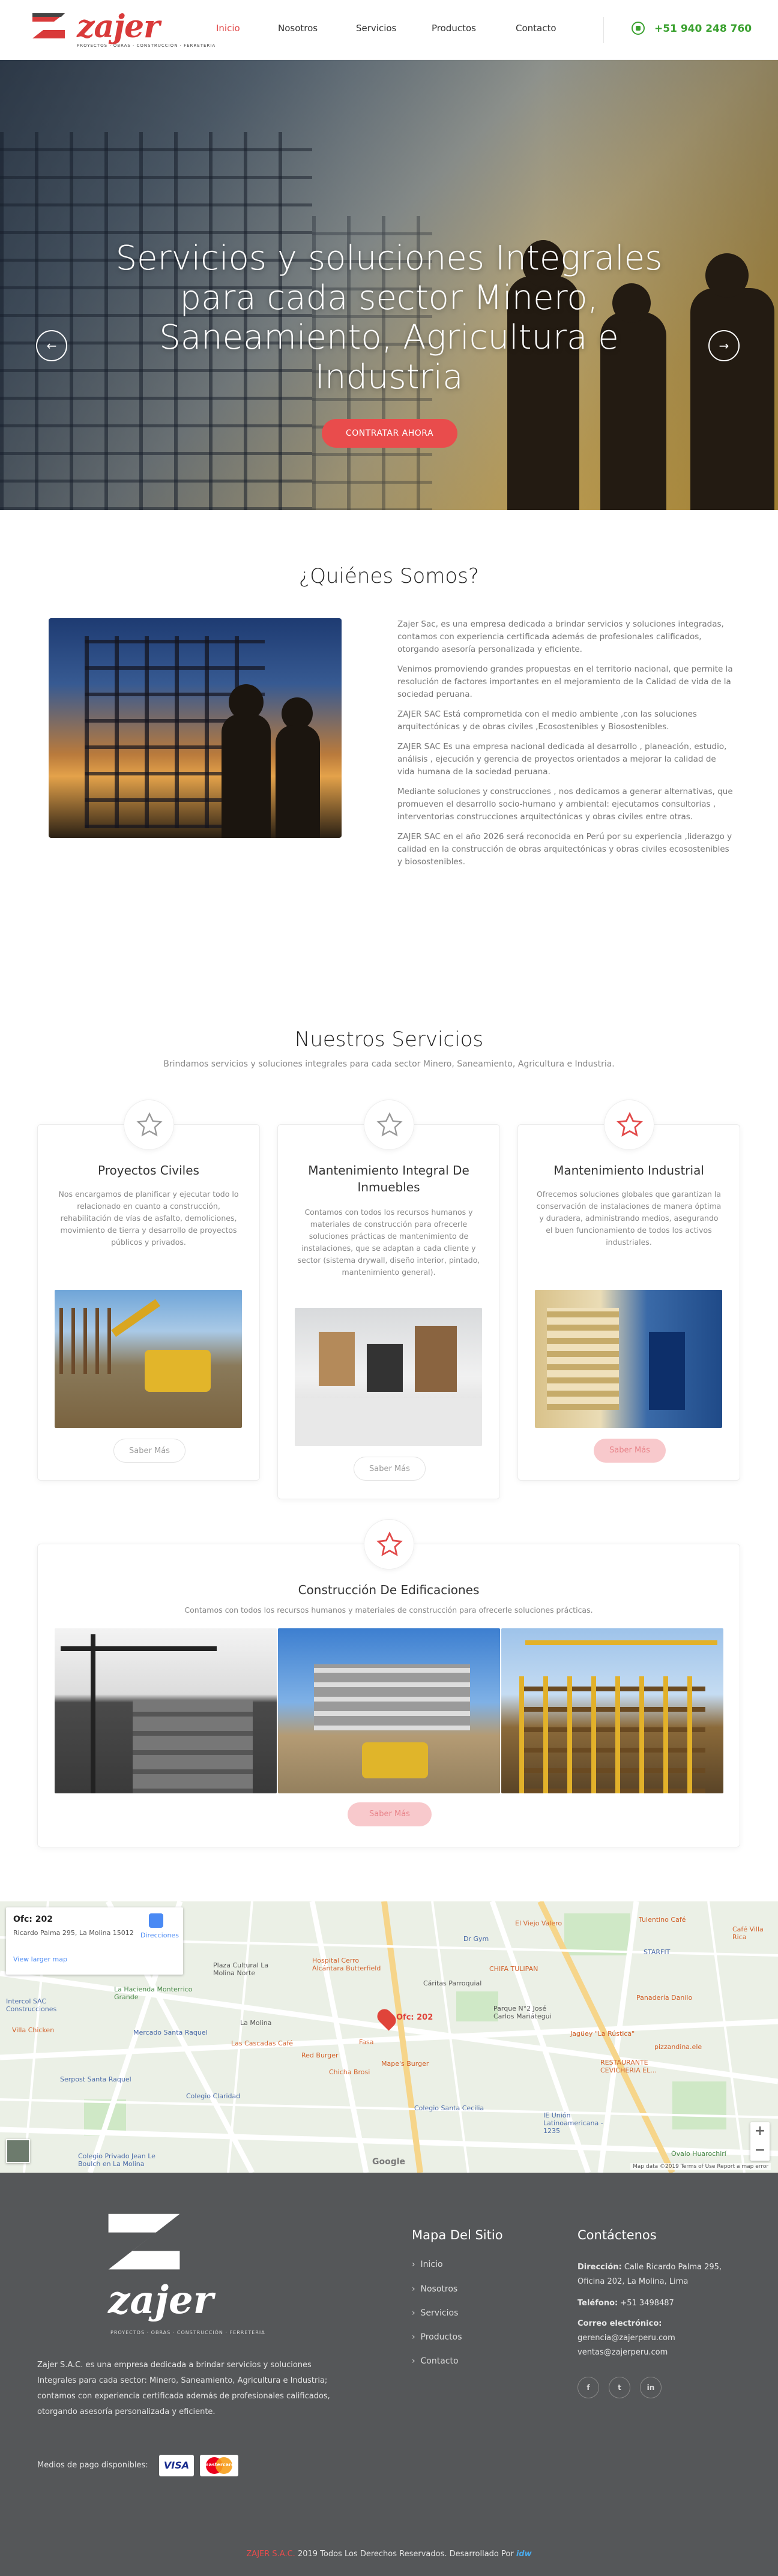  Describe the element at coordinates (95, 2079) in the screenshot. I see `map-place: Serpost Santa Raquel` at that location.